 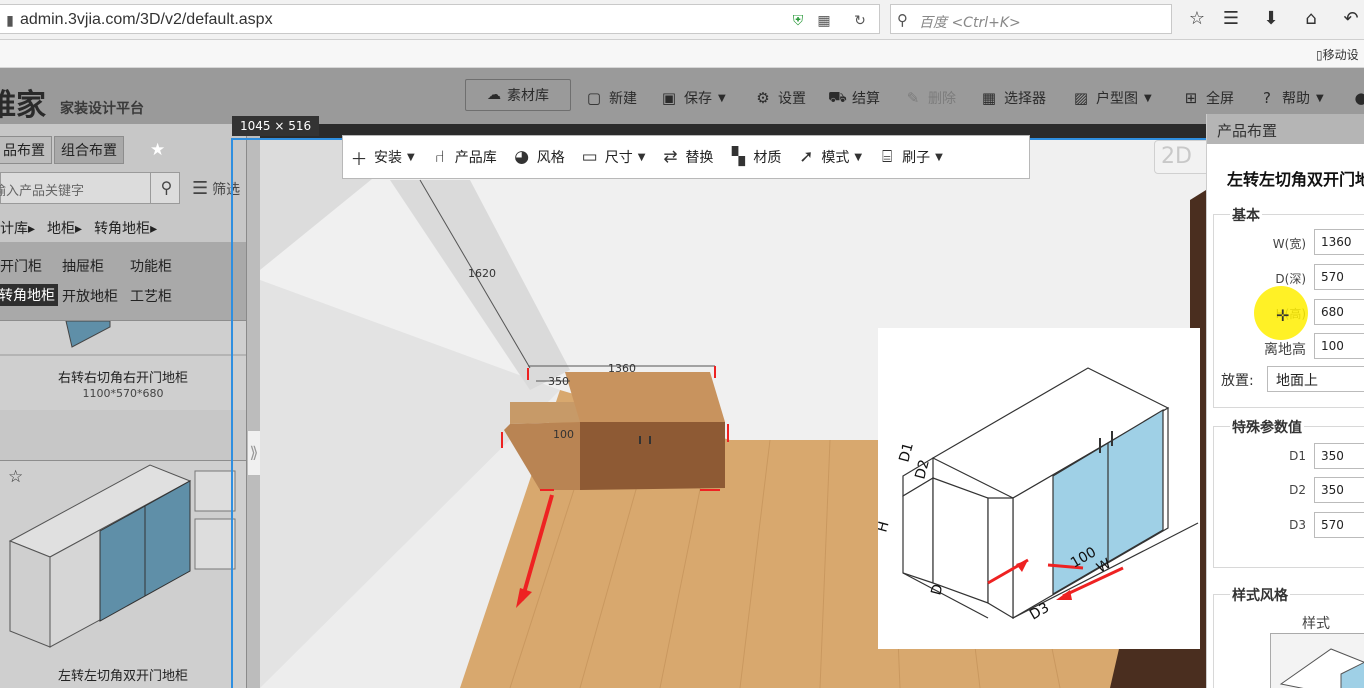 I want to click on logo: 维家, so click(x=23, y=105).